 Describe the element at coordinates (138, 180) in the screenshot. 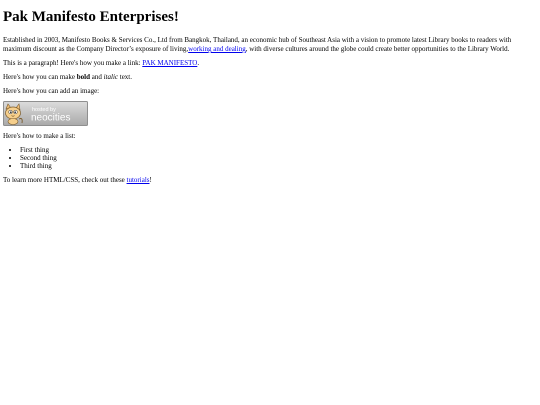

I see `tutorials-link: tutorials` at that location.